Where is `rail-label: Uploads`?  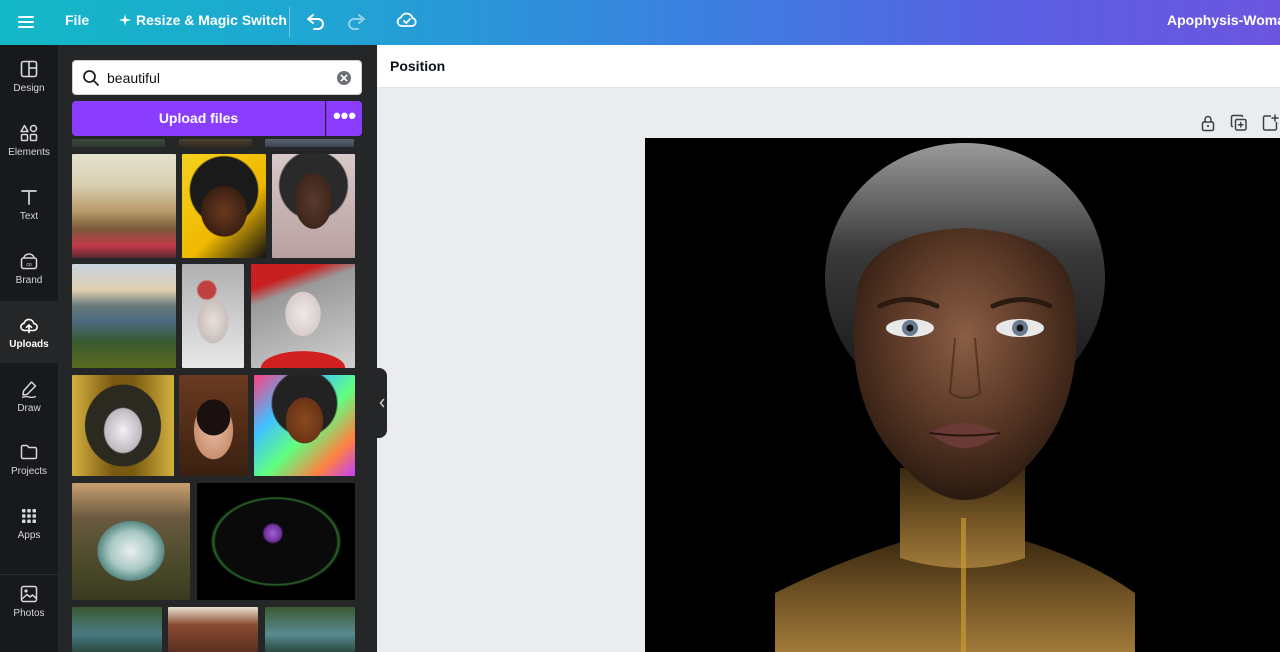
rail-label: Uploads is located at coordinates (29, 344).